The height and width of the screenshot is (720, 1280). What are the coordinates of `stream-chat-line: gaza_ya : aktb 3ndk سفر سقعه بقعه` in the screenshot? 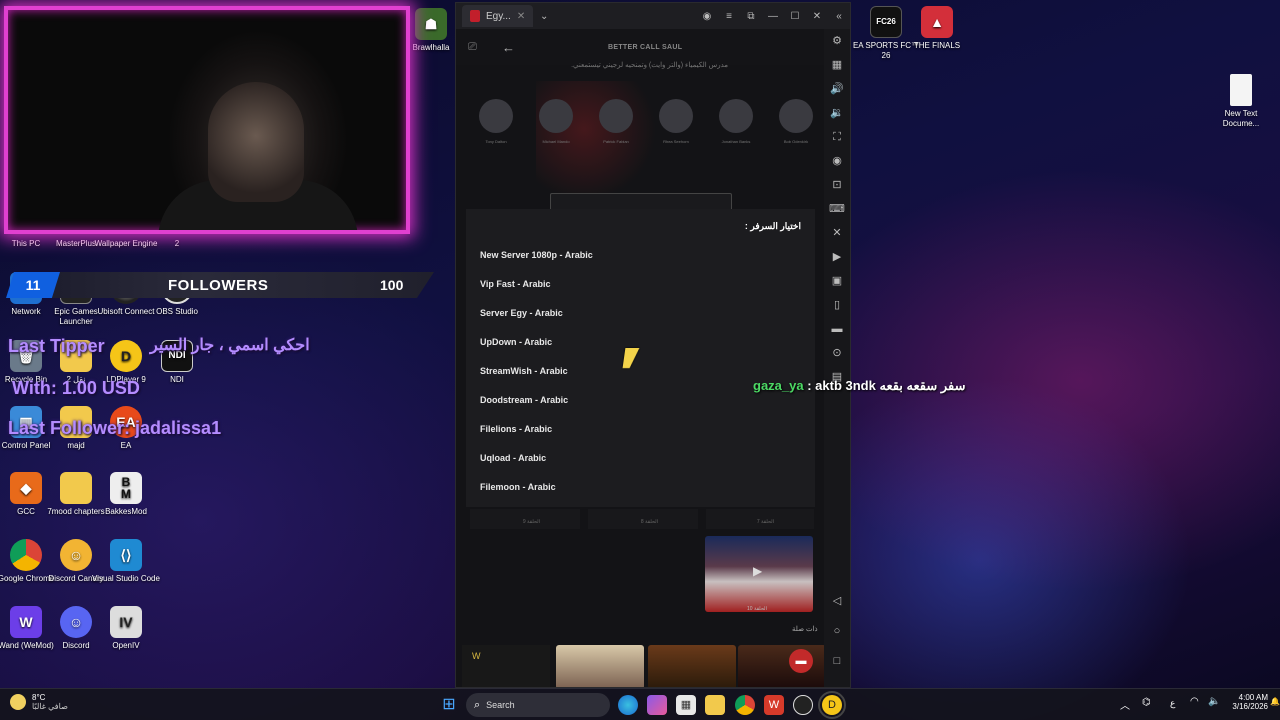 It's located at (859, 386).